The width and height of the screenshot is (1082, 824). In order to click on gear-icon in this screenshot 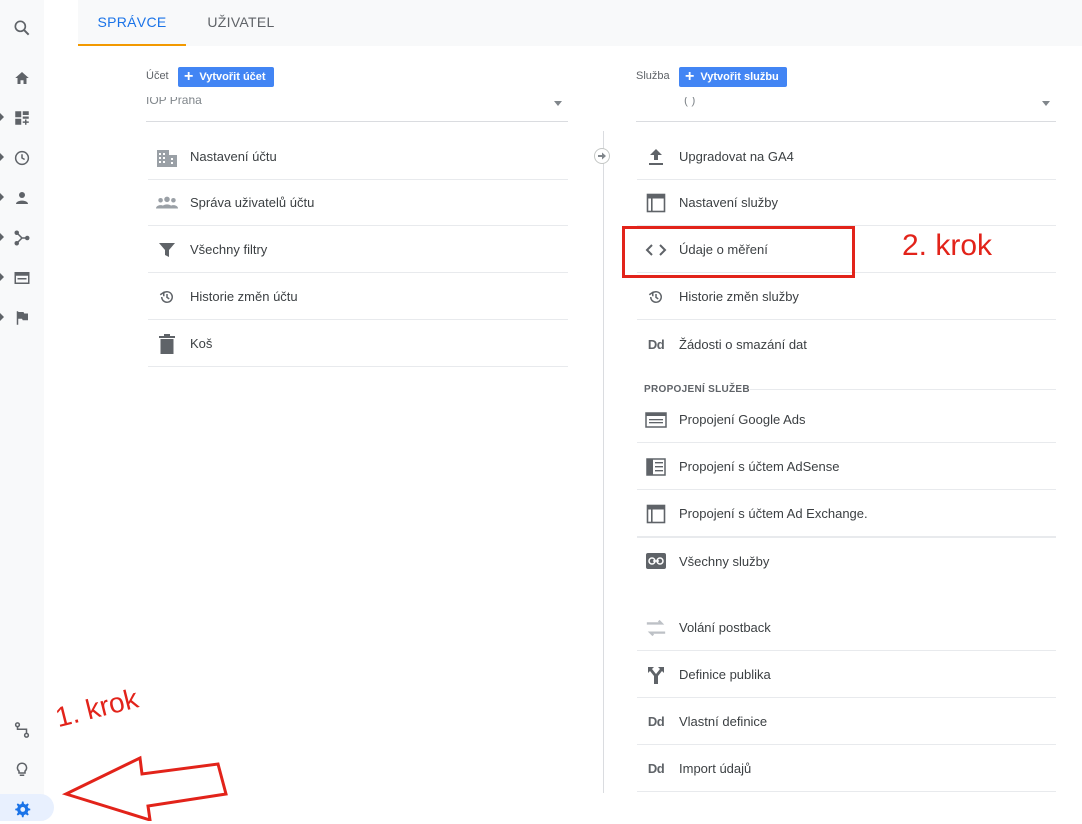, I will do `click(22, 809)`.